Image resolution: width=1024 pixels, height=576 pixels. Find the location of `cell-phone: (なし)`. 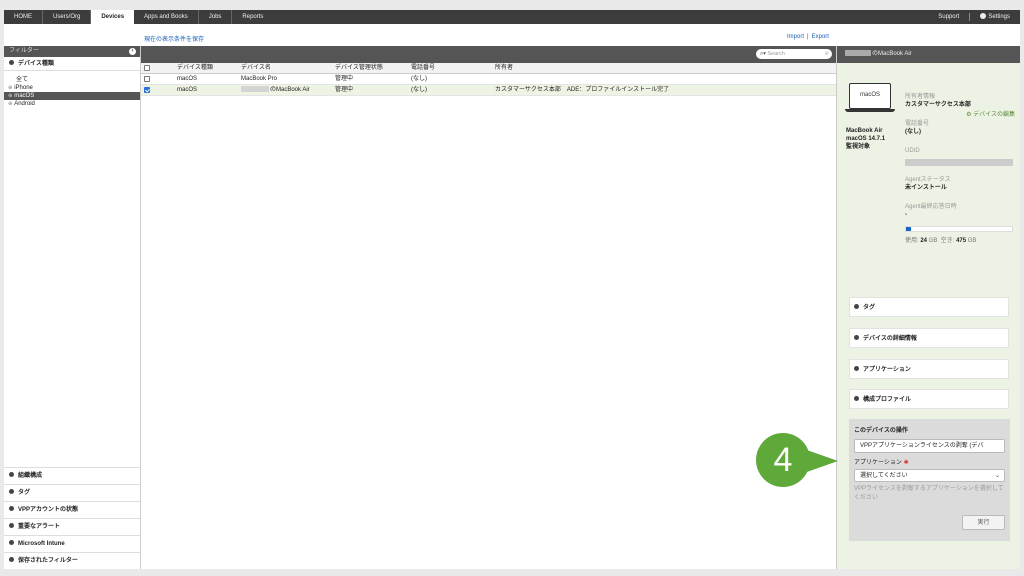

cell-phone: (なし) is located at coordinates (419, 90).